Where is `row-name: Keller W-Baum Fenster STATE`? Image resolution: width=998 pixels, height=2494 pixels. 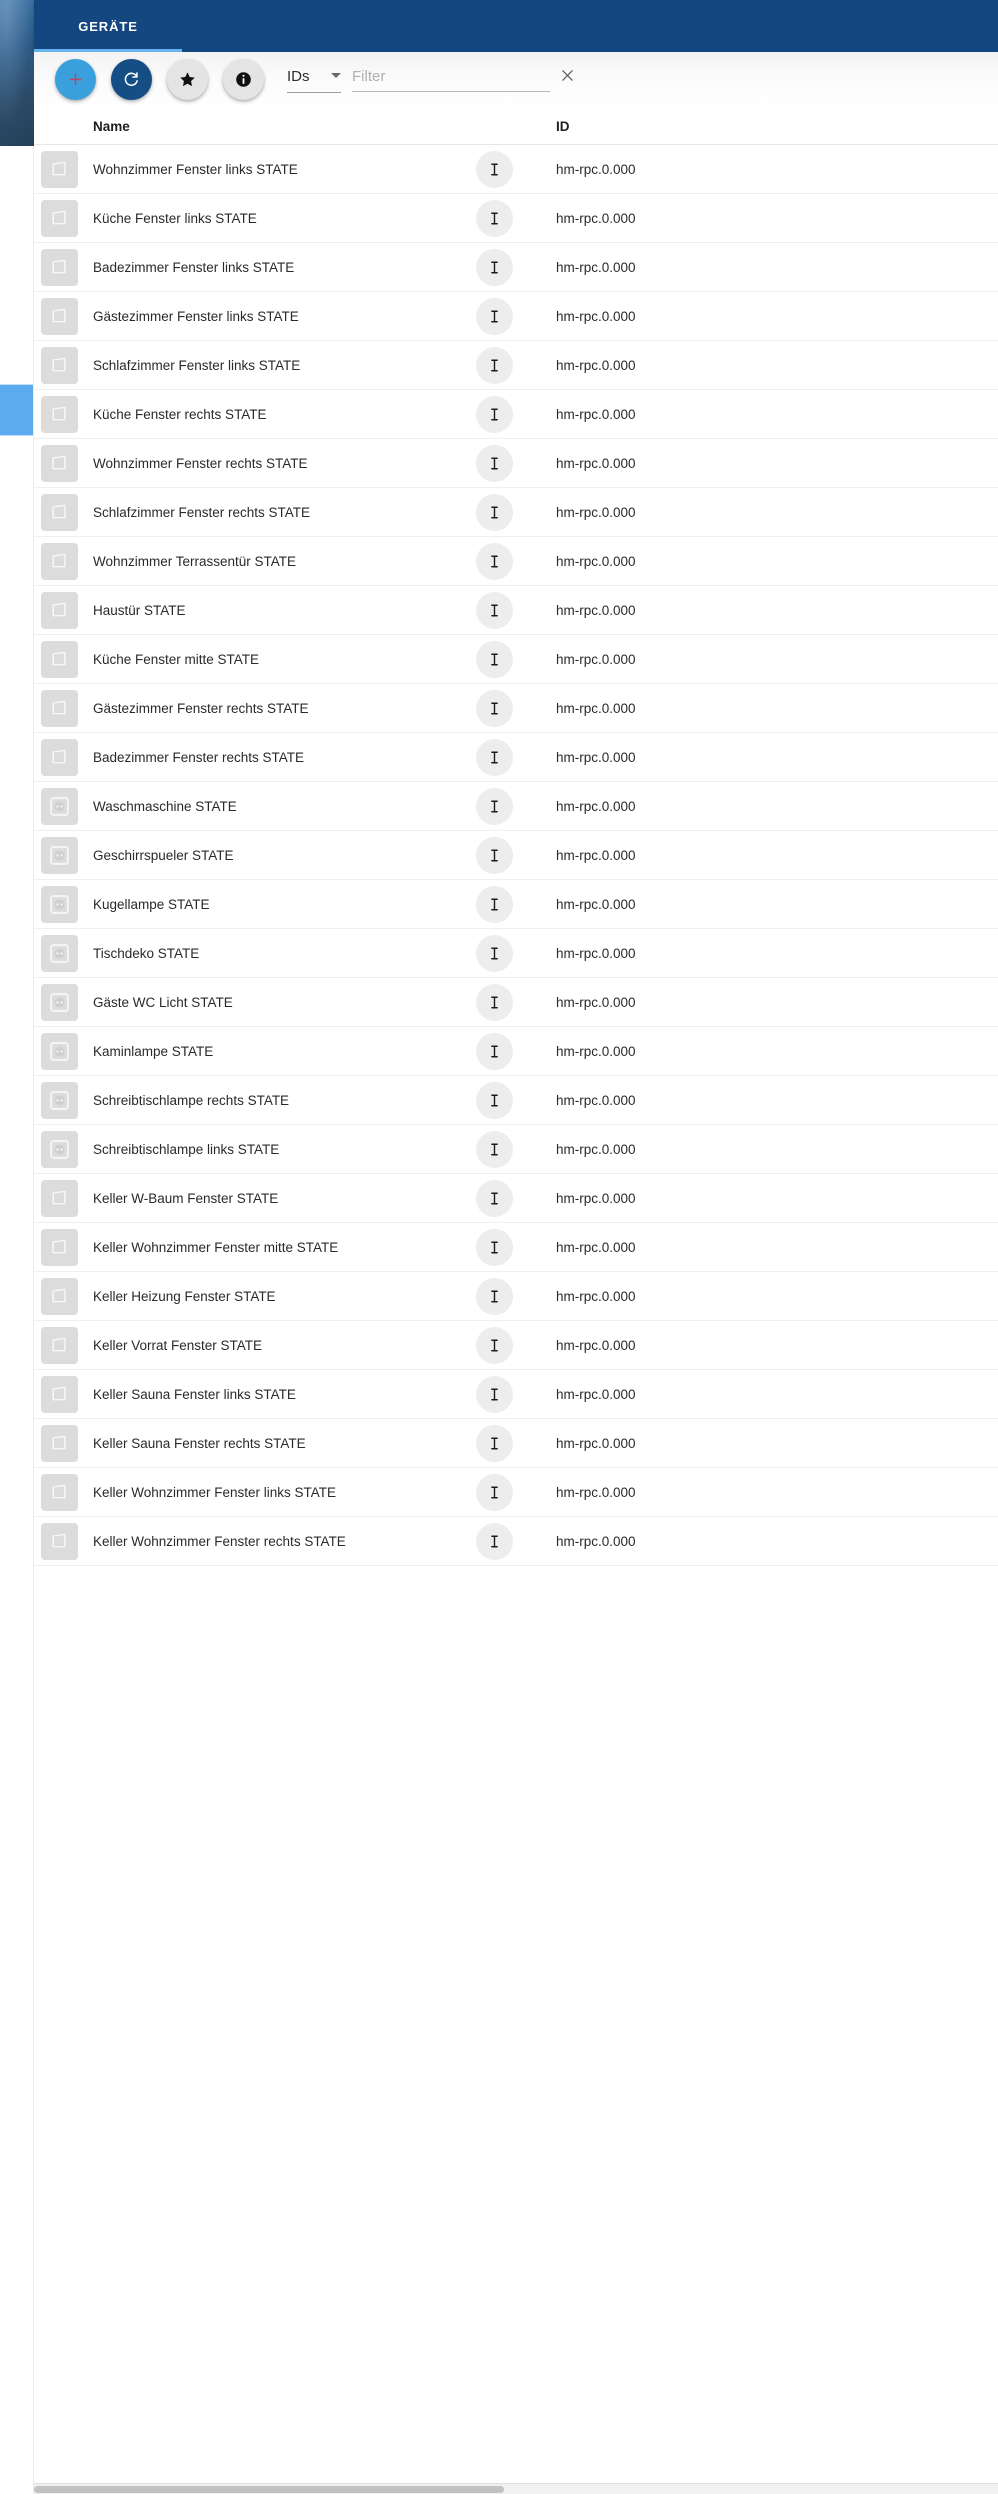
row-name: Keller W-Baum Fenster STATE is located at coordinates (186, 1198).